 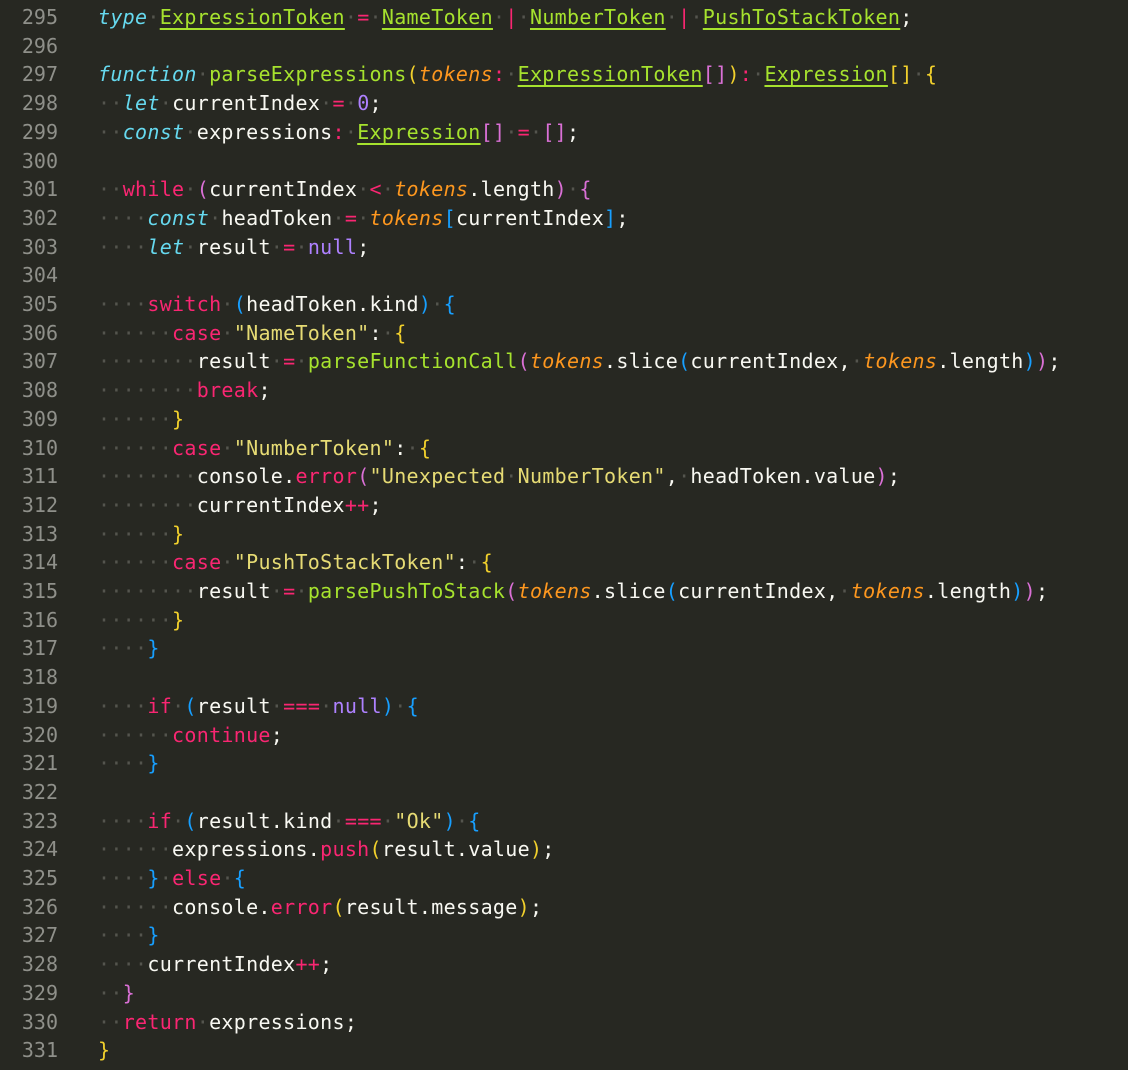 What do you see at coordinates (564, 448) in the screenshot?
I see `code-line: 310 ······case·"NumberToken":·{` at bounding box center [564, 448].